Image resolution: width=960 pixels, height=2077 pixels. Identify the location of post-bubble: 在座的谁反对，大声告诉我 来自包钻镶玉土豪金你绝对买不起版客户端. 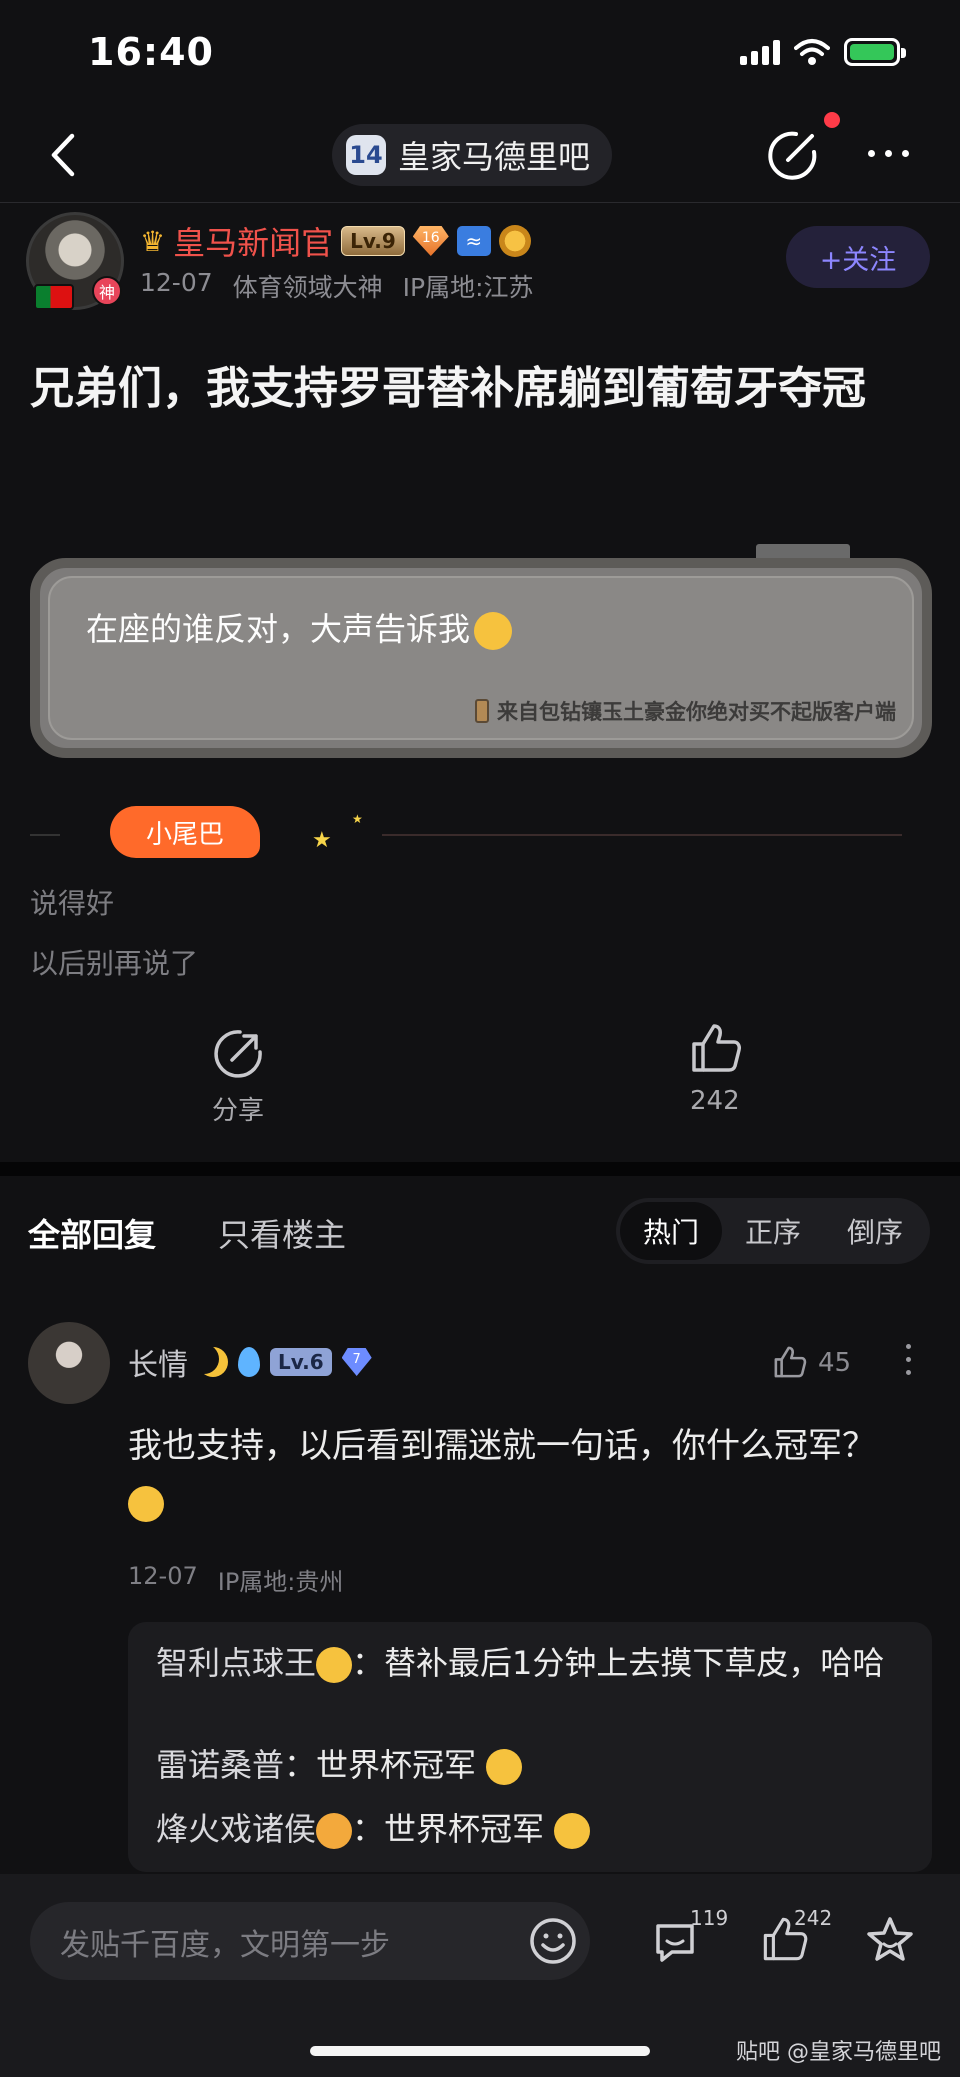
(481, 658).